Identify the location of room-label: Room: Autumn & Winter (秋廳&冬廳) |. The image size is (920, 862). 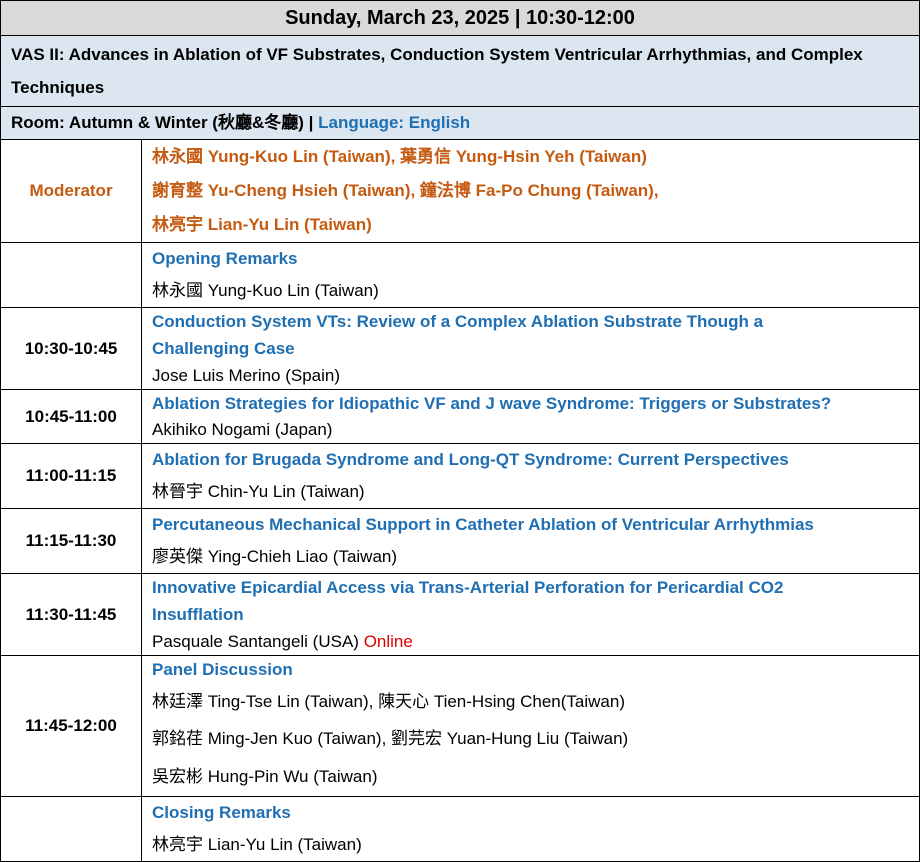
(162, 122).